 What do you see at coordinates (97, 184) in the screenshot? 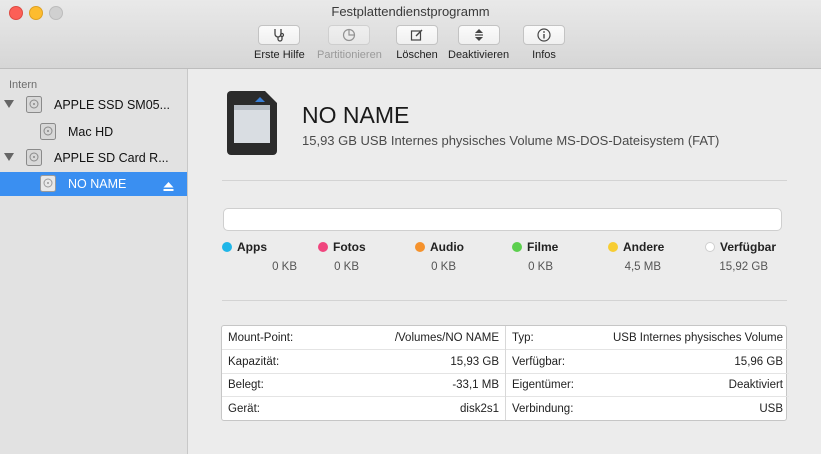
I see `sidebar-item-label: NO NAME` at bounding box center [97, 184].